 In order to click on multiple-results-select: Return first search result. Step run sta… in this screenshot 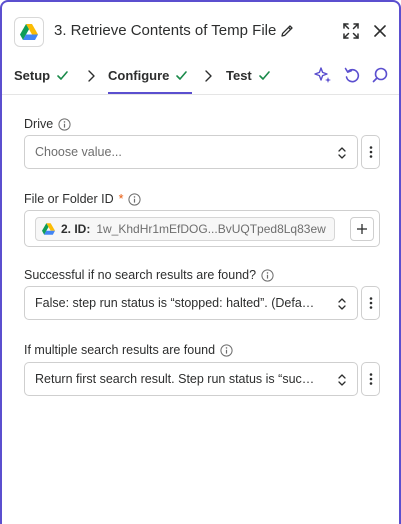, I will do `click(191, 379)`.